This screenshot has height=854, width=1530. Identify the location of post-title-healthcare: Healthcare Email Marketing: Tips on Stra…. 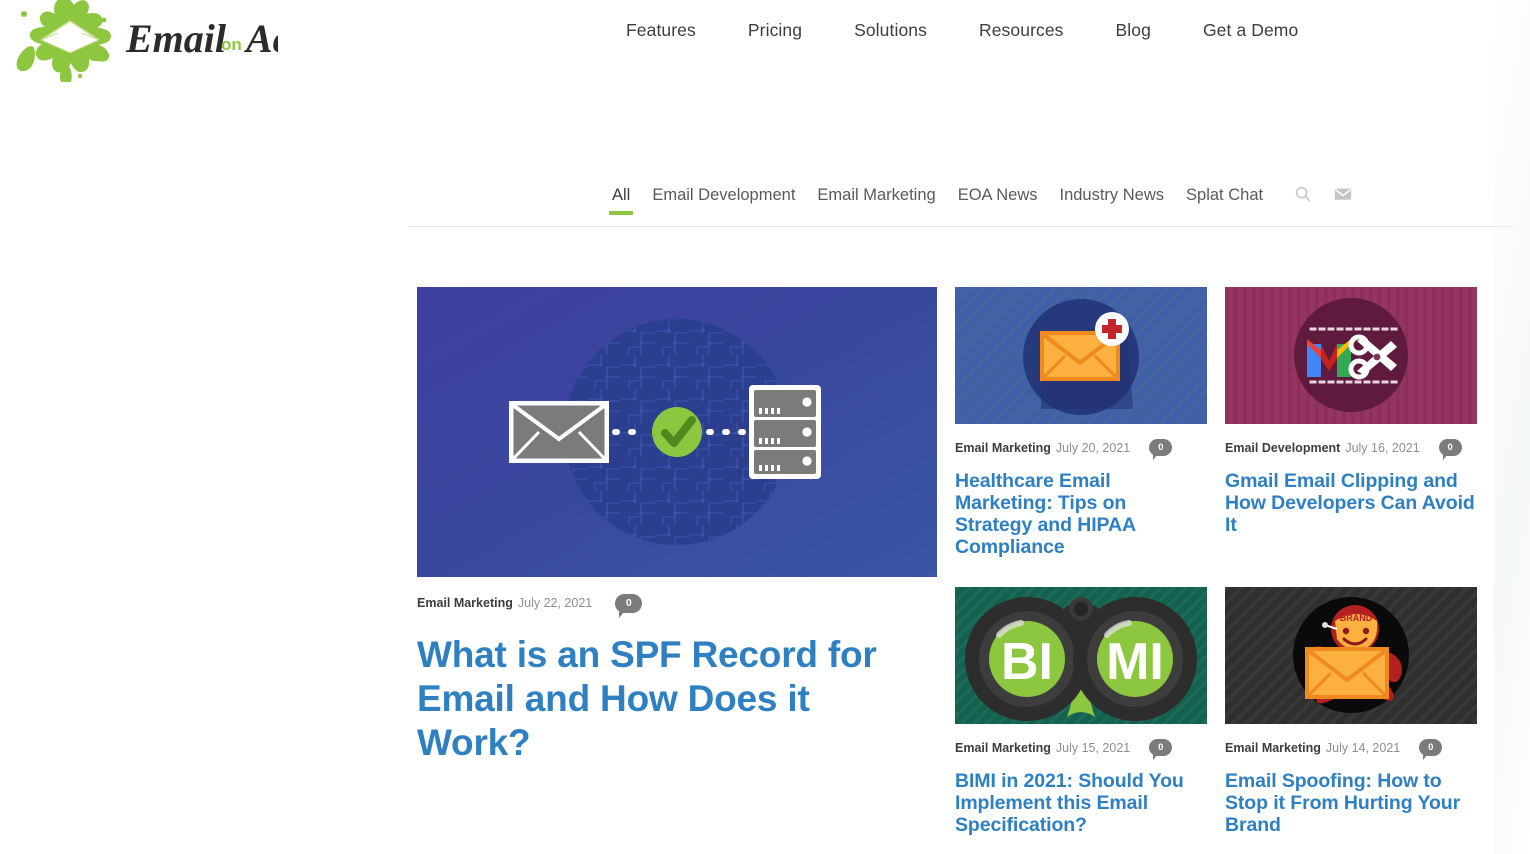
(1081, 514).